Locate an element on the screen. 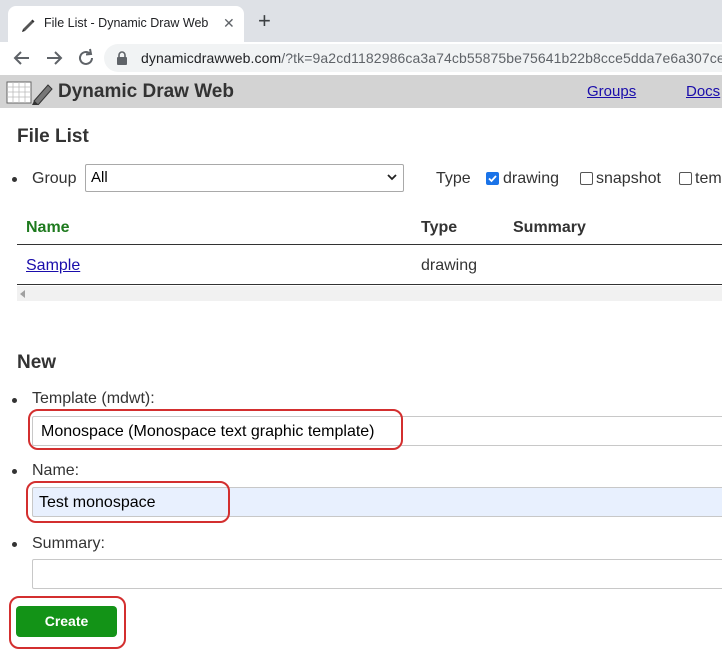 This screenshot has height=671, width=722. url-host: dynamicdrawweb.com is located at coordinates (211, 58).